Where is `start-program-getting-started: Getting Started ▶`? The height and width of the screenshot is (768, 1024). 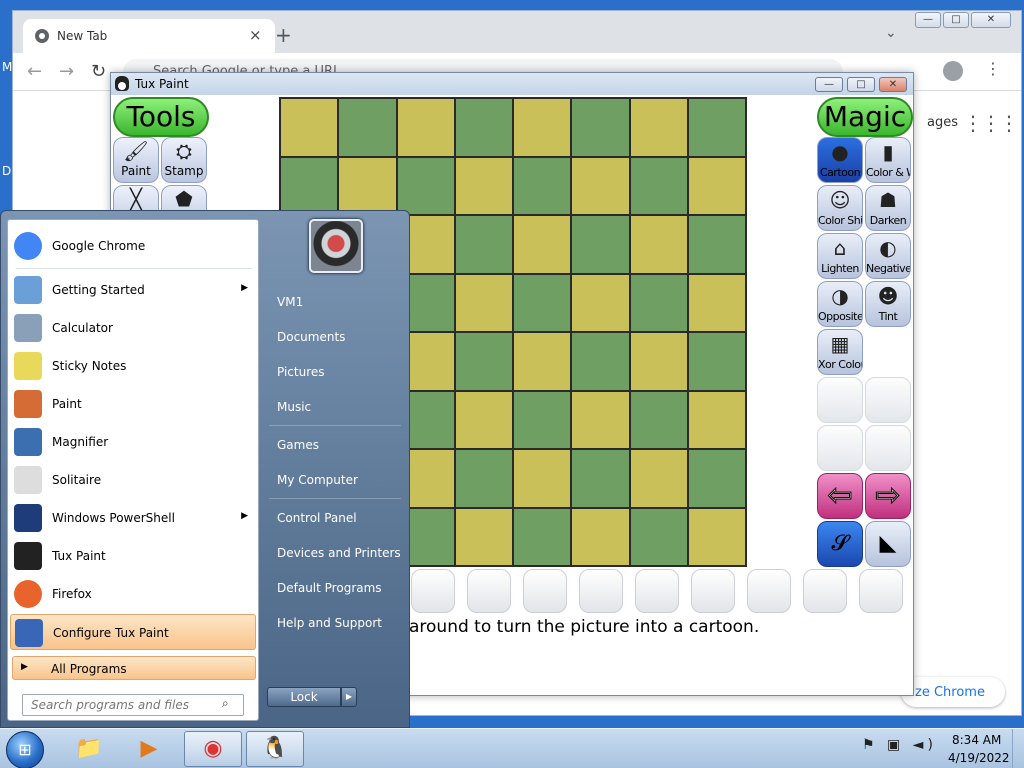 start-program-getting-started: Getting Started ▶ is located at coordinates (133, 290).